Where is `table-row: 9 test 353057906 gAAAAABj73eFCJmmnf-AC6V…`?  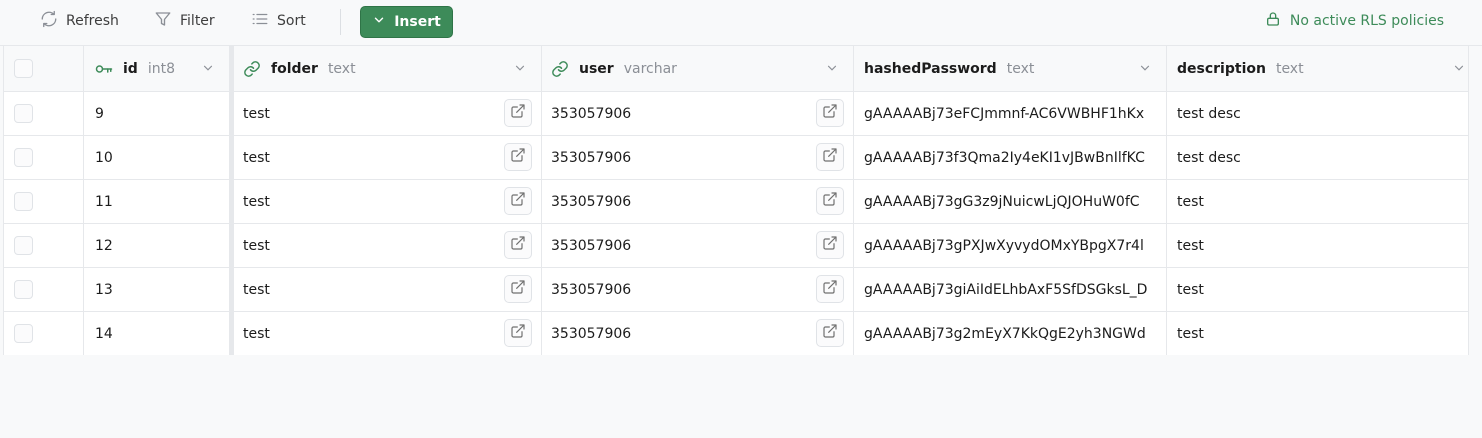 table-row: 9 test 353057906 gAAAAABj73eFCJmmnf-AC6V… is located at coordinates (736, 114).